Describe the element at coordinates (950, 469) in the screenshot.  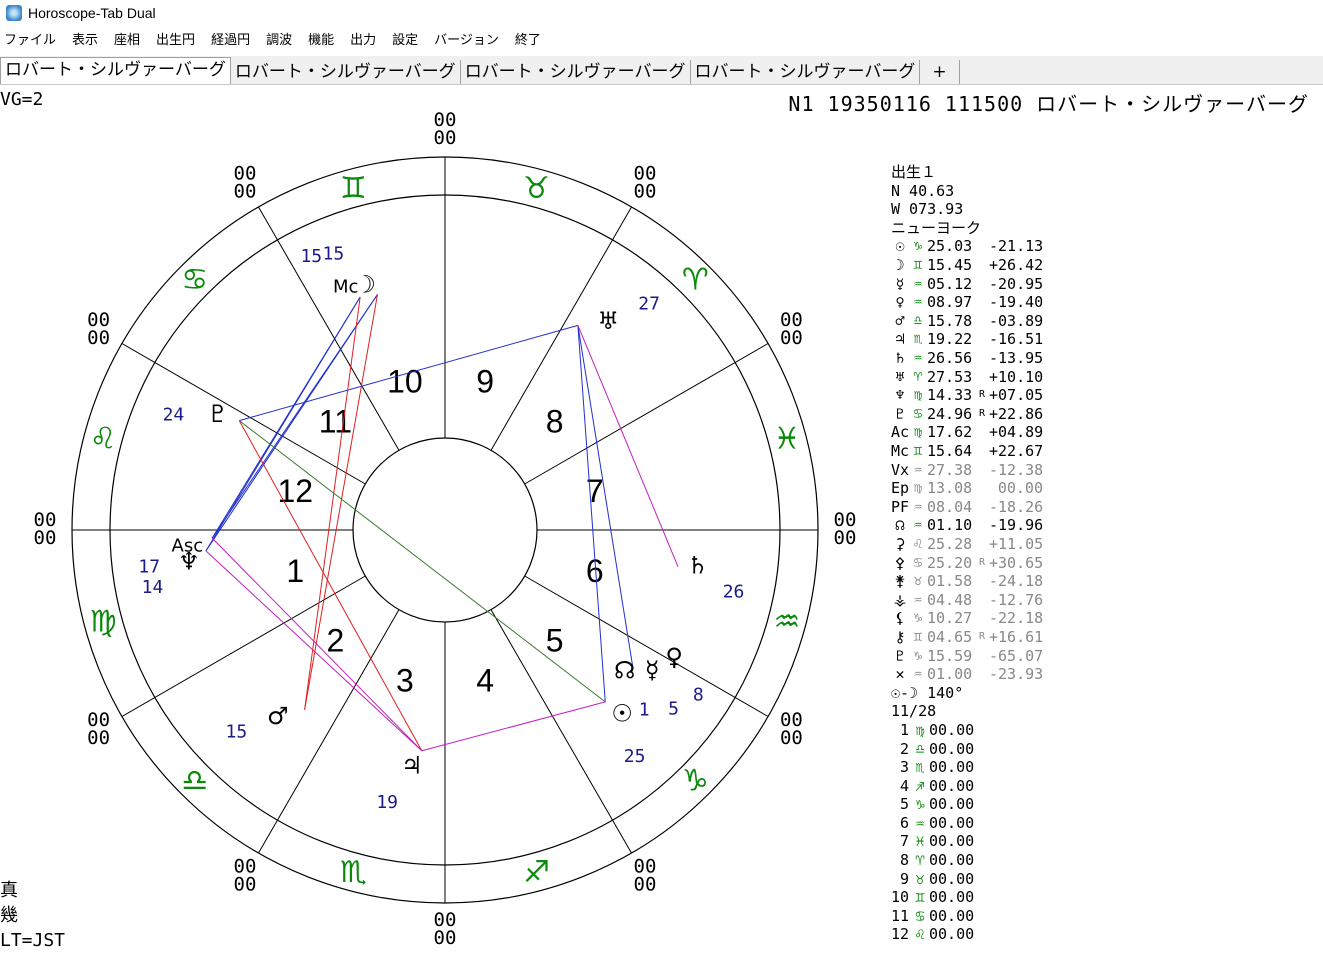
I see `planet-position: 27.38` at that location.